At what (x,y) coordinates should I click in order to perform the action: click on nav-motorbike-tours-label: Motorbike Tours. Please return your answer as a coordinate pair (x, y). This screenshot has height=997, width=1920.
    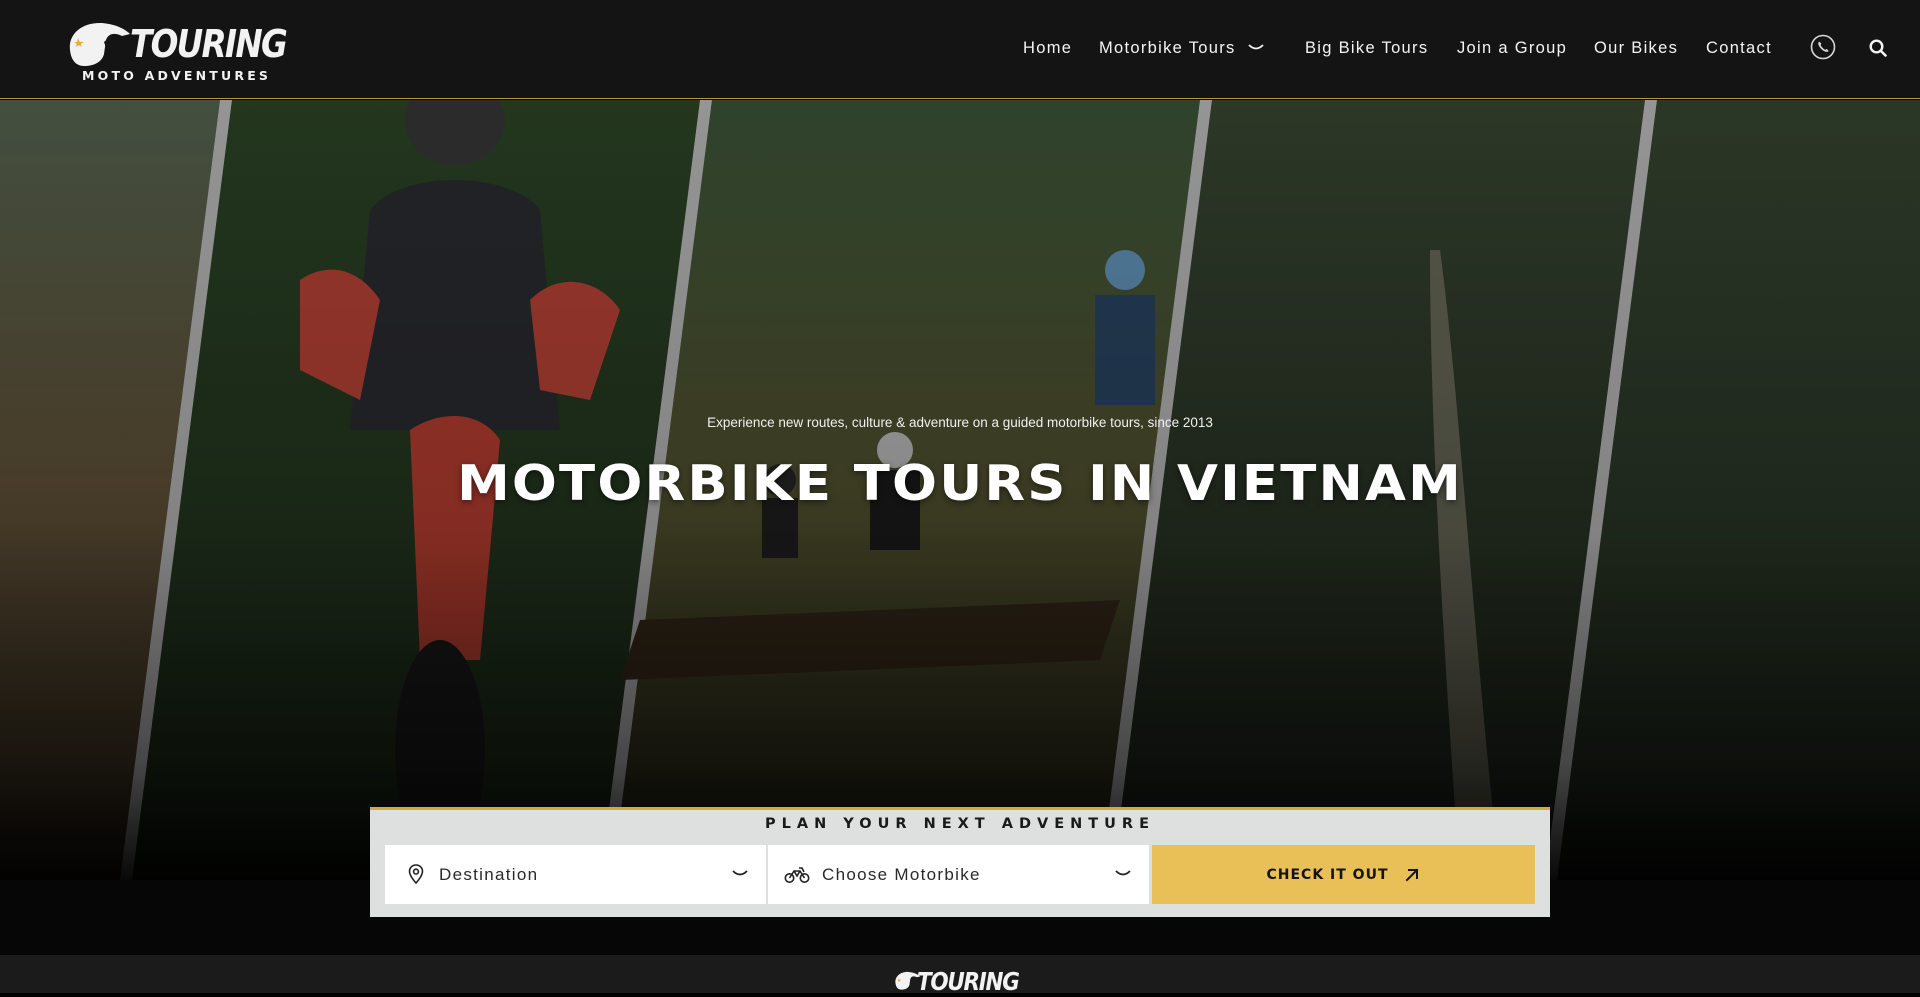
    Looking at the image, I should click on (1167, 47).